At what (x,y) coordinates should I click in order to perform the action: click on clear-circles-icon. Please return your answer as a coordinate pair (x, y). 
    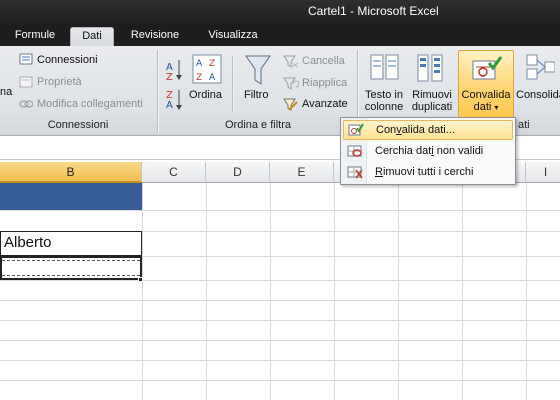
    Looking at the image, I should click on (355, 172).